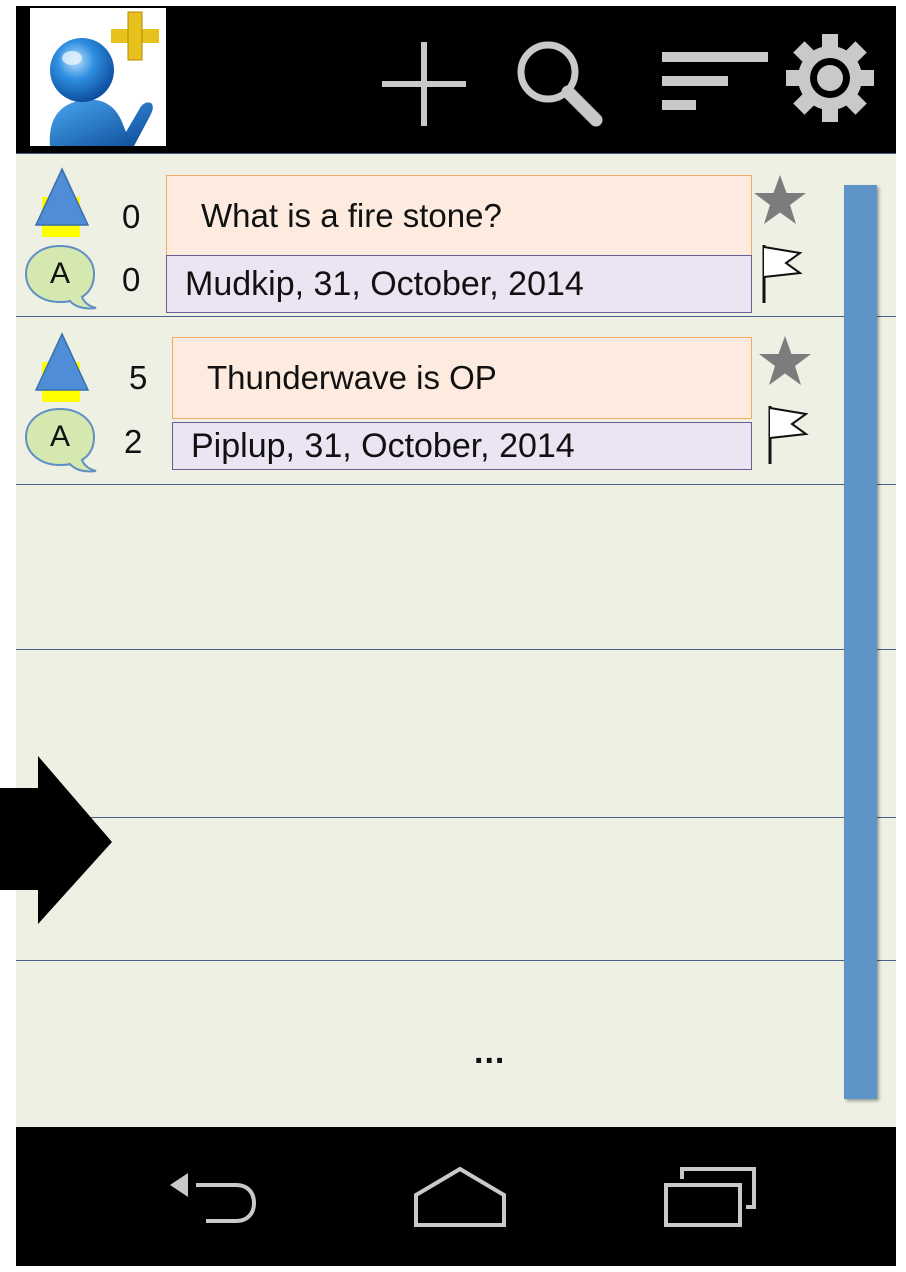  Describe the element at coordinates (860, 642) in the screenshot. I see `scrollbar` at that location.